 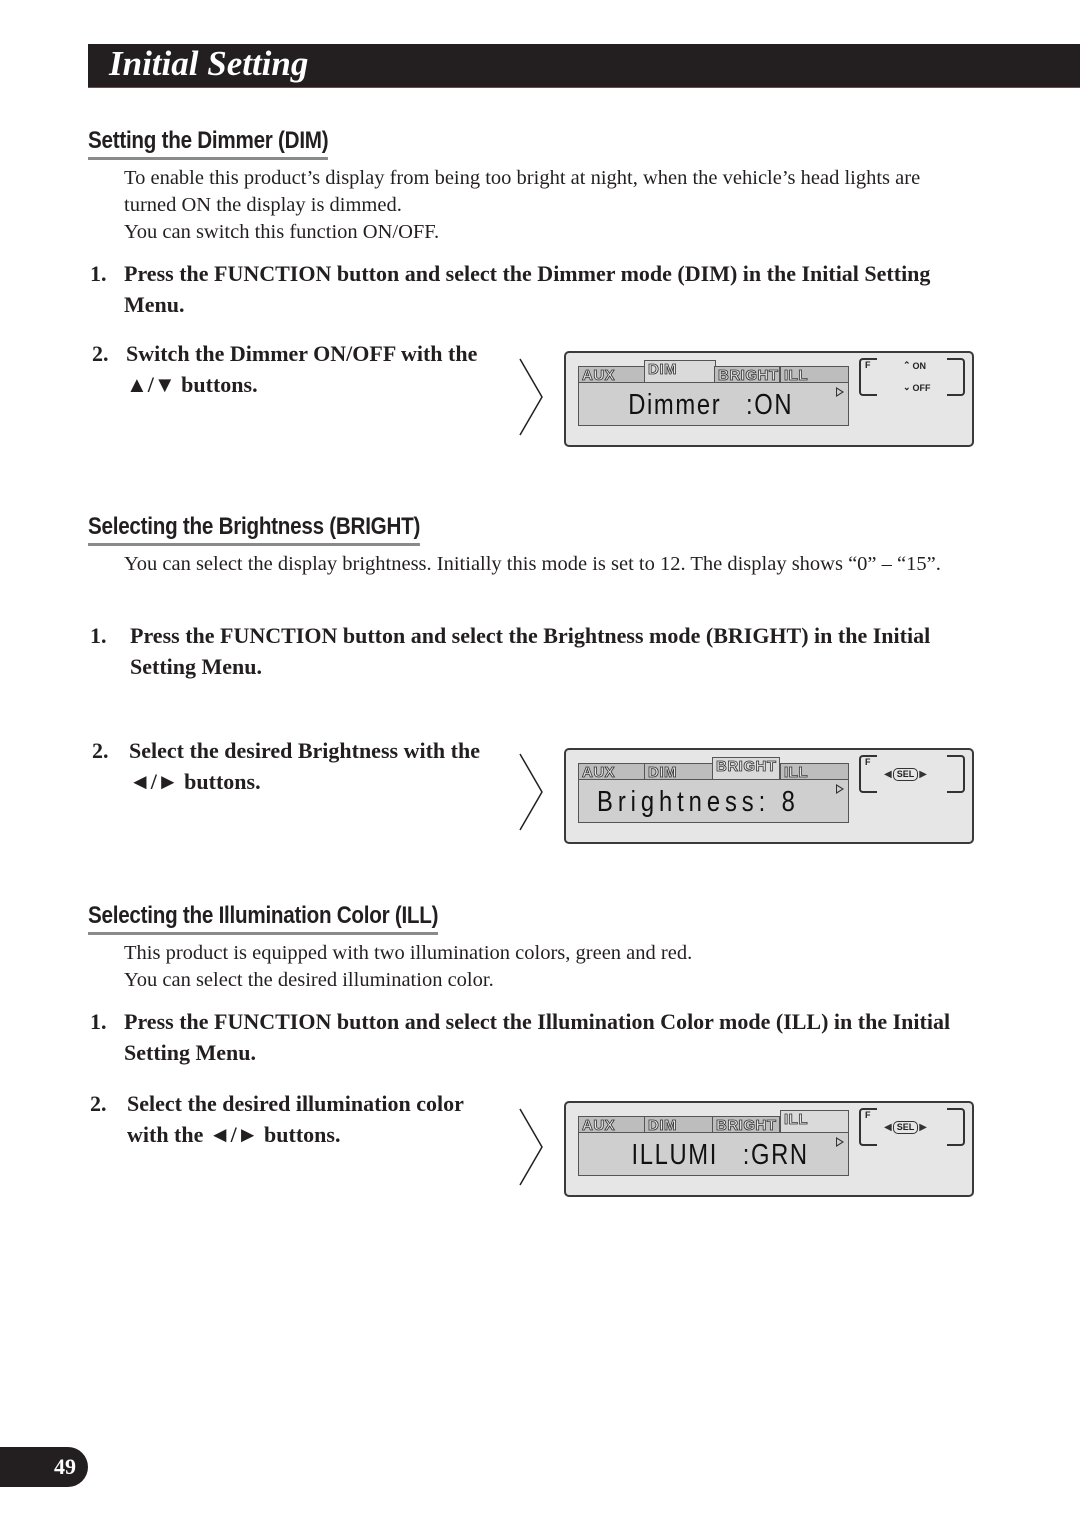 I want to click on keypad-indicator: F ⌃ ON ⌄ OFF, so click(x=912, y=377).